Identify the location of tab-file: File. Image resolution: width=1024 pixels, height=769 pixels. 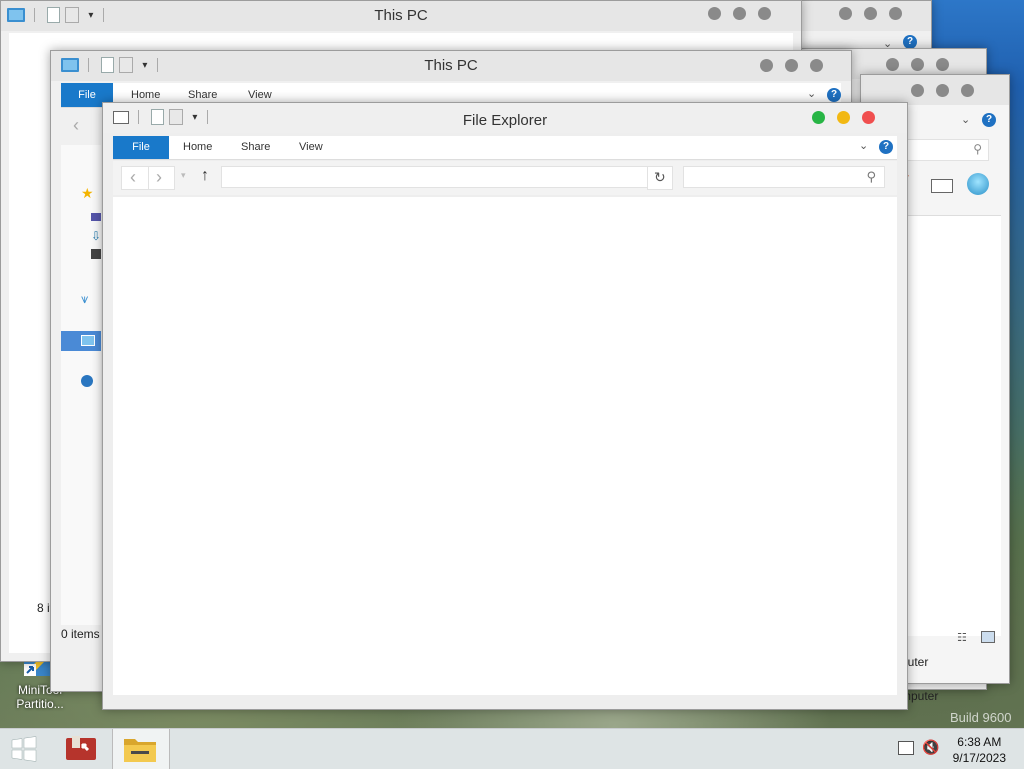
(141, 147).